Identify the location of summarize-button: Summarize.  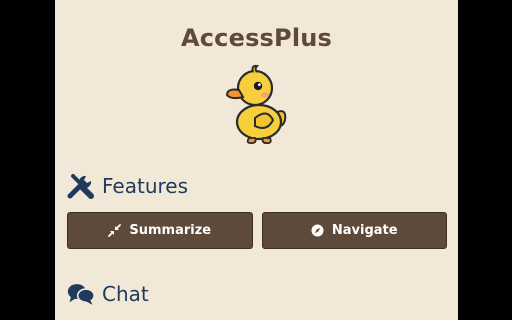
(160, 230).